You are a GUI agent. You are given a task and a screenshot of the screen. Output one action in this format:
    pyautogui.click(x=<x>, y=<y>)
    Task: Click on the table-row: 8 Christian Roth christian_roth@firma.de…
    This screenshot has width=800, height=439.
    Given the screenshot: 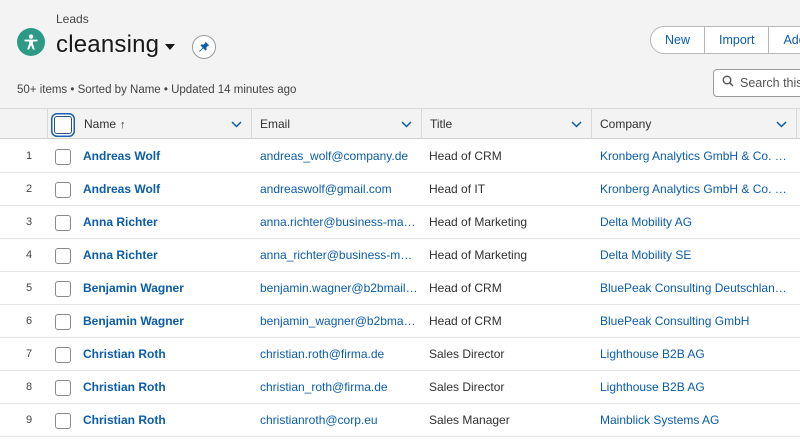 What is the action you would take?
    pyautogui.click(x=400, y=387)
    